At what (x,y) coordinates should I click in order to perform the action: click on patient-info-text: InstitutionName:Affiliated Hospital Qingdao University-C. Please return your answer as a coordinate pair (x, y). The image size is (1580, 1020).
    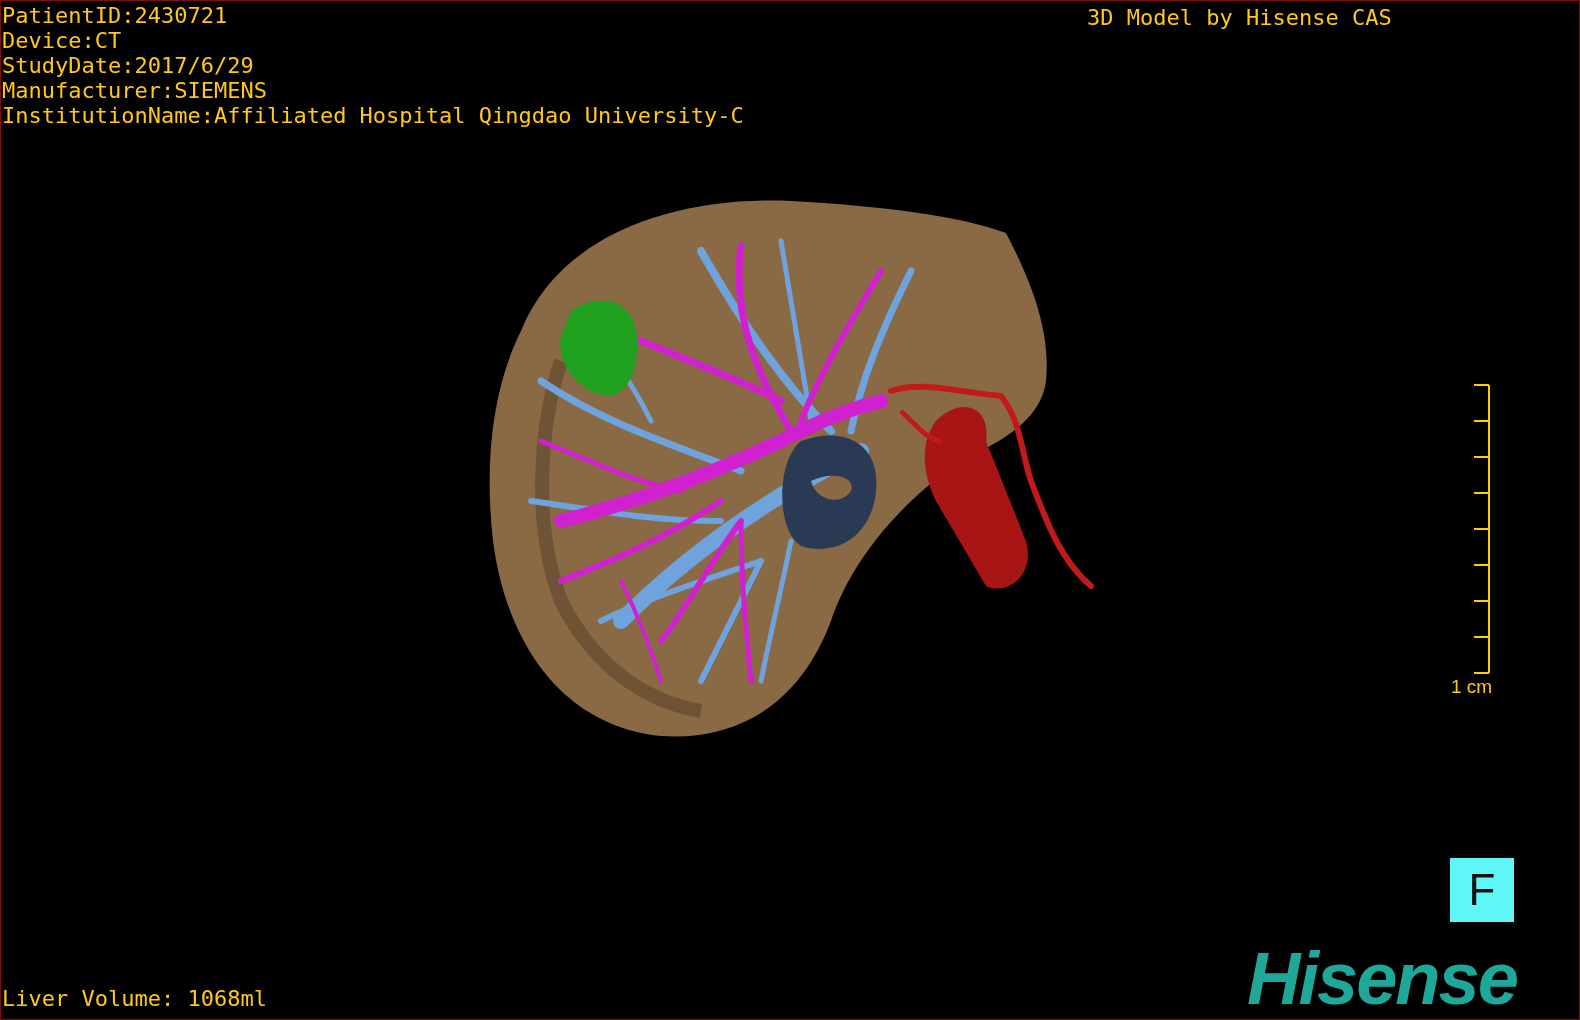
    Looking at the image, I should click on (373, 115).